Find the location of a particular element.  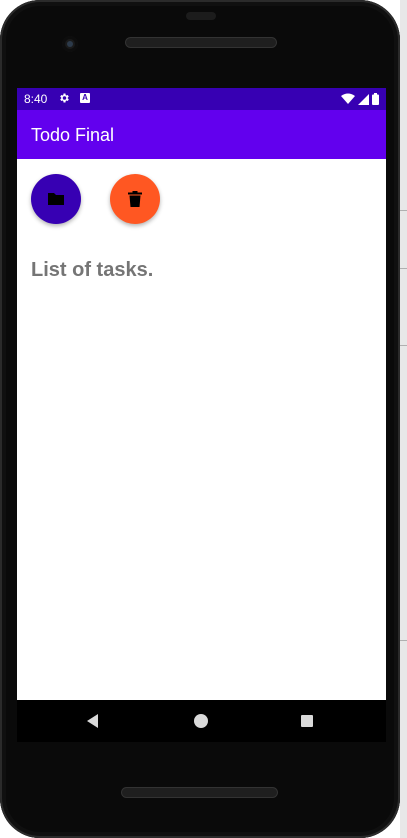

status-bar: 8:40 A is located at coordinates (201, 99).